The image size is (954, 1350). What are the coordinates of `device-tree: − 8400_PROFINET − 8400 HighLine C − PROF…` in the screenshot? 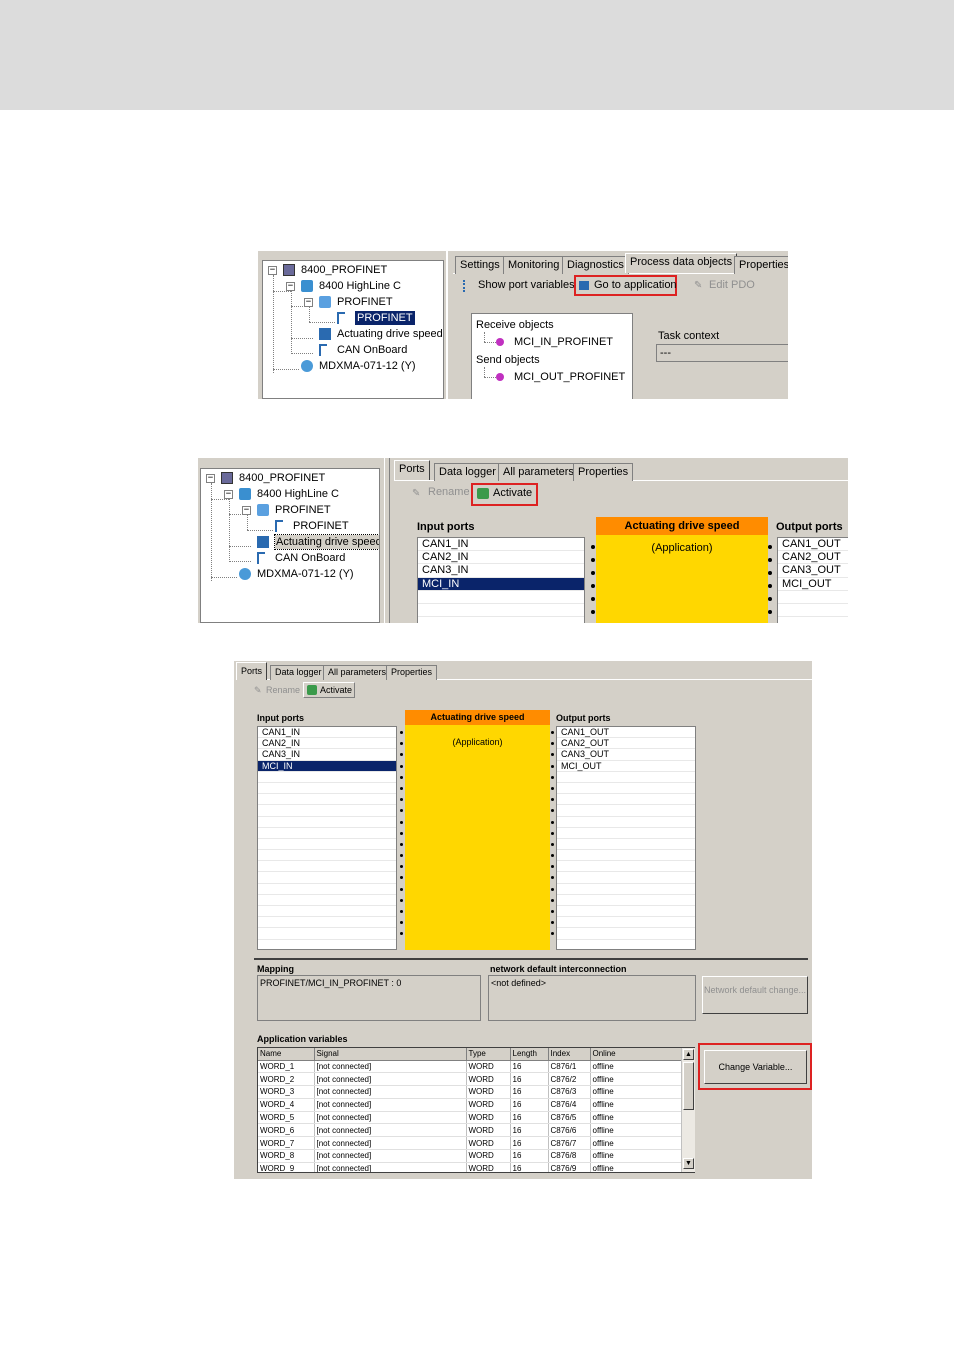 It's located at (290, 545).